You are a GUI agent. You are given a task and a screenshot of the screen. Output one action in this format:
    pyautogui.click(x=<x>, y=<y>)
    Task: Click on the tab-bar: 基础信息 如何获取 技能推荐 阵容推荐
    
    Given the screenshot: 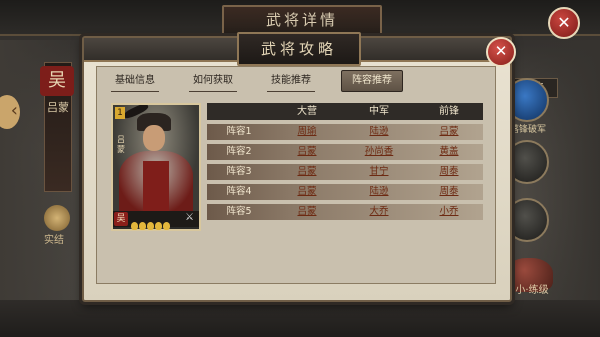 What is the action you would take?
    pyautogui.click(x=296, y=81)
    